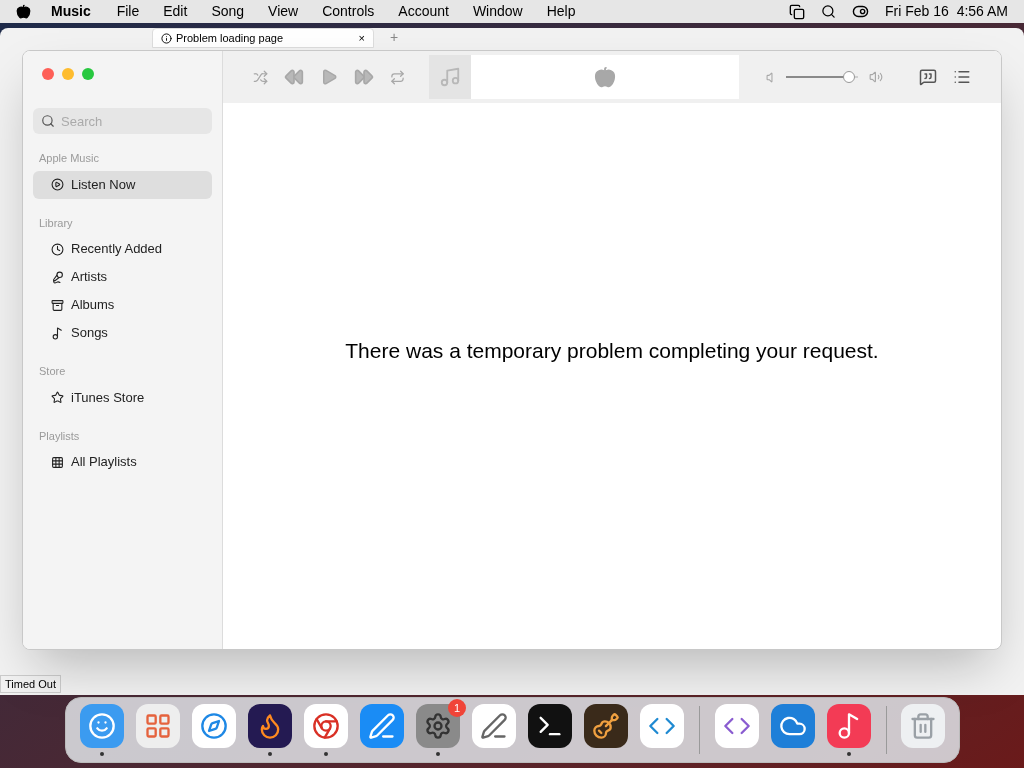  Describe the element at coordinates (122, 121) in the screenshot. I see `search-field: Search` at that location.